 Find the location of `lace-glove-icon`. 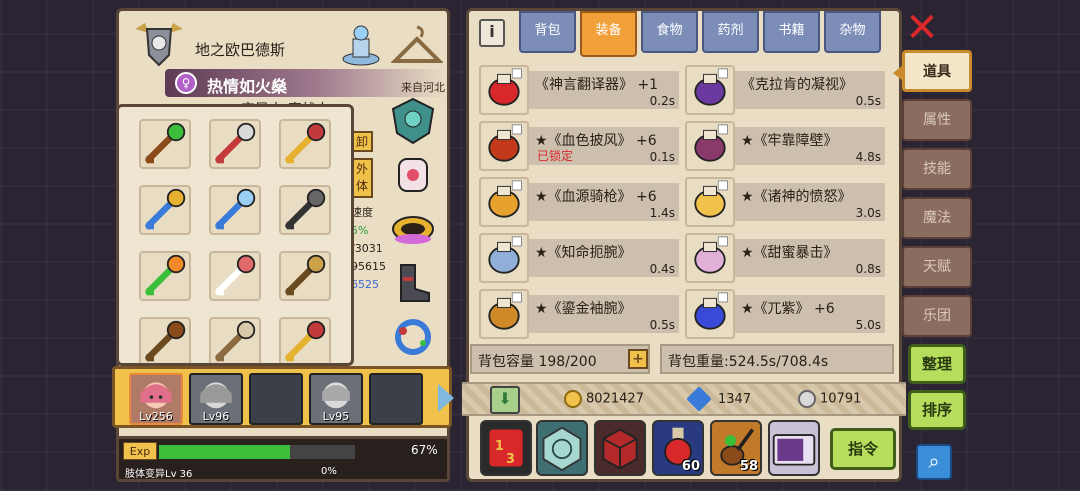

lace-glove-icon is located at coordinates (413, 175).